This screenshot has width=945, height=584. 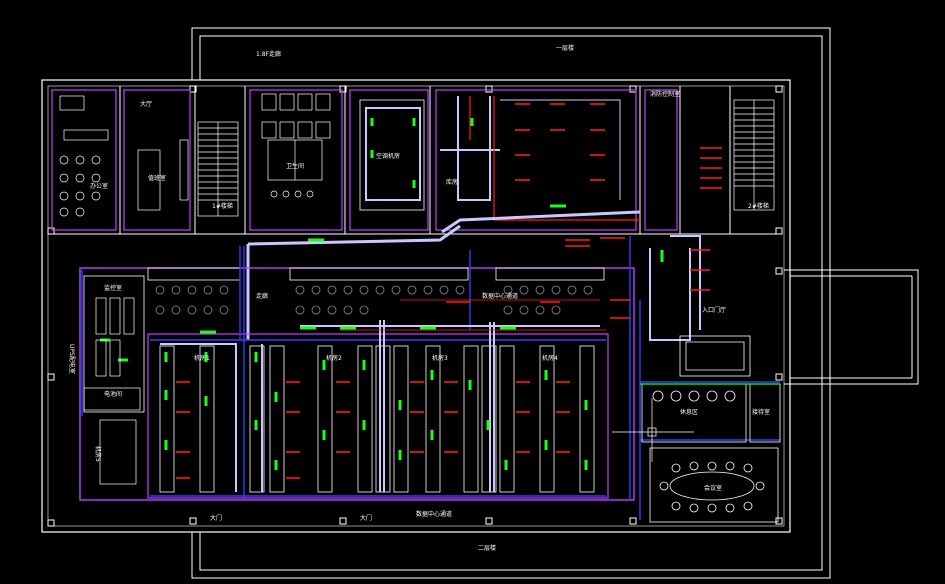 What do you see at coordinates (487, 548) in the screenshot?
I see `label-bottom-center: 二层楼` at bounding box center [487, 548].